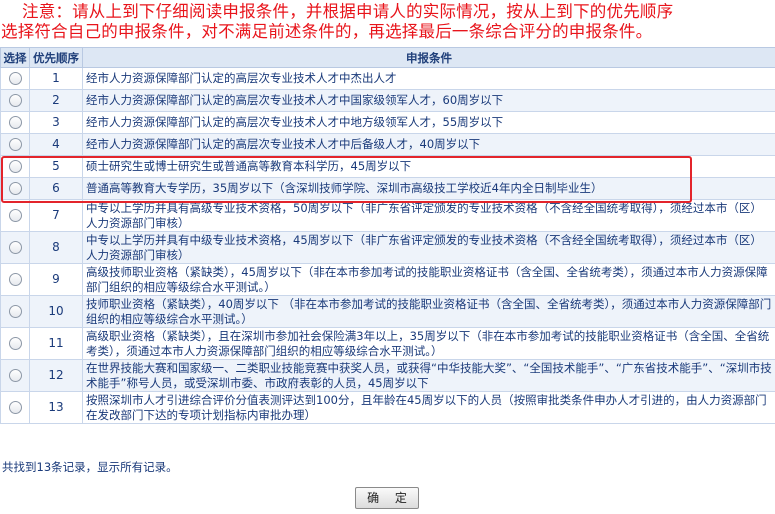  Describe the element at coordinates (387, 498) in the screenshot. I see `confirm-button: 确 定` at that location.